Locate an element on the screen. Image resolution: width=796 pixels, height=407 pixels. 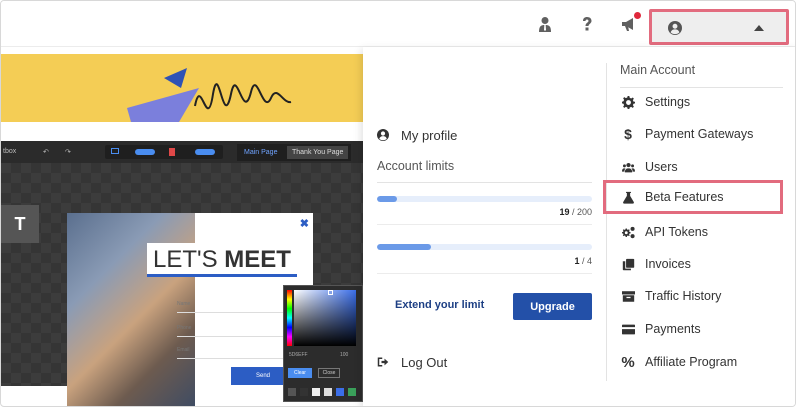
limit-count: 19 / 200 is located at coordinates (575, 212).